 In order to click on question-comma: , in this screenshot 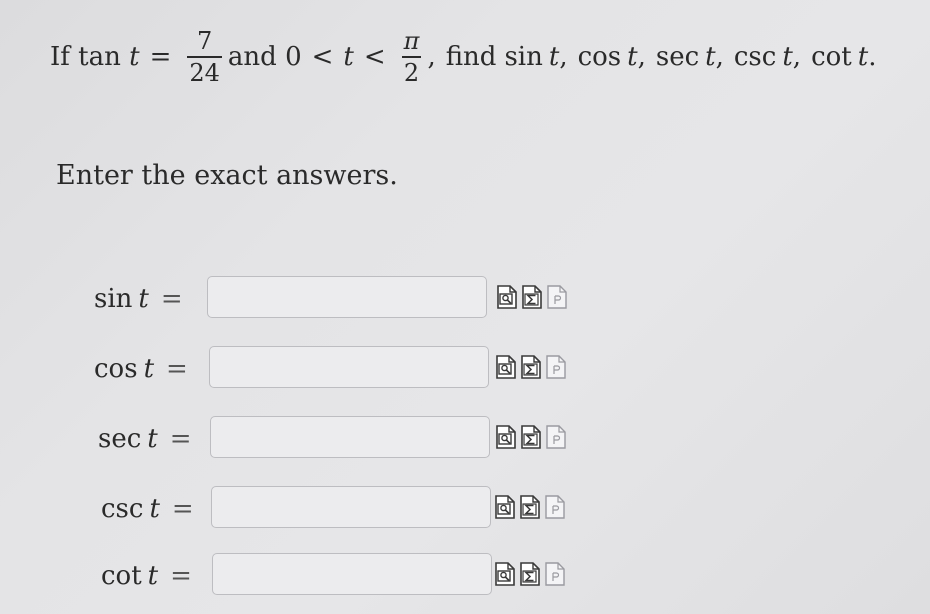, I will do `click(431, 57)`.